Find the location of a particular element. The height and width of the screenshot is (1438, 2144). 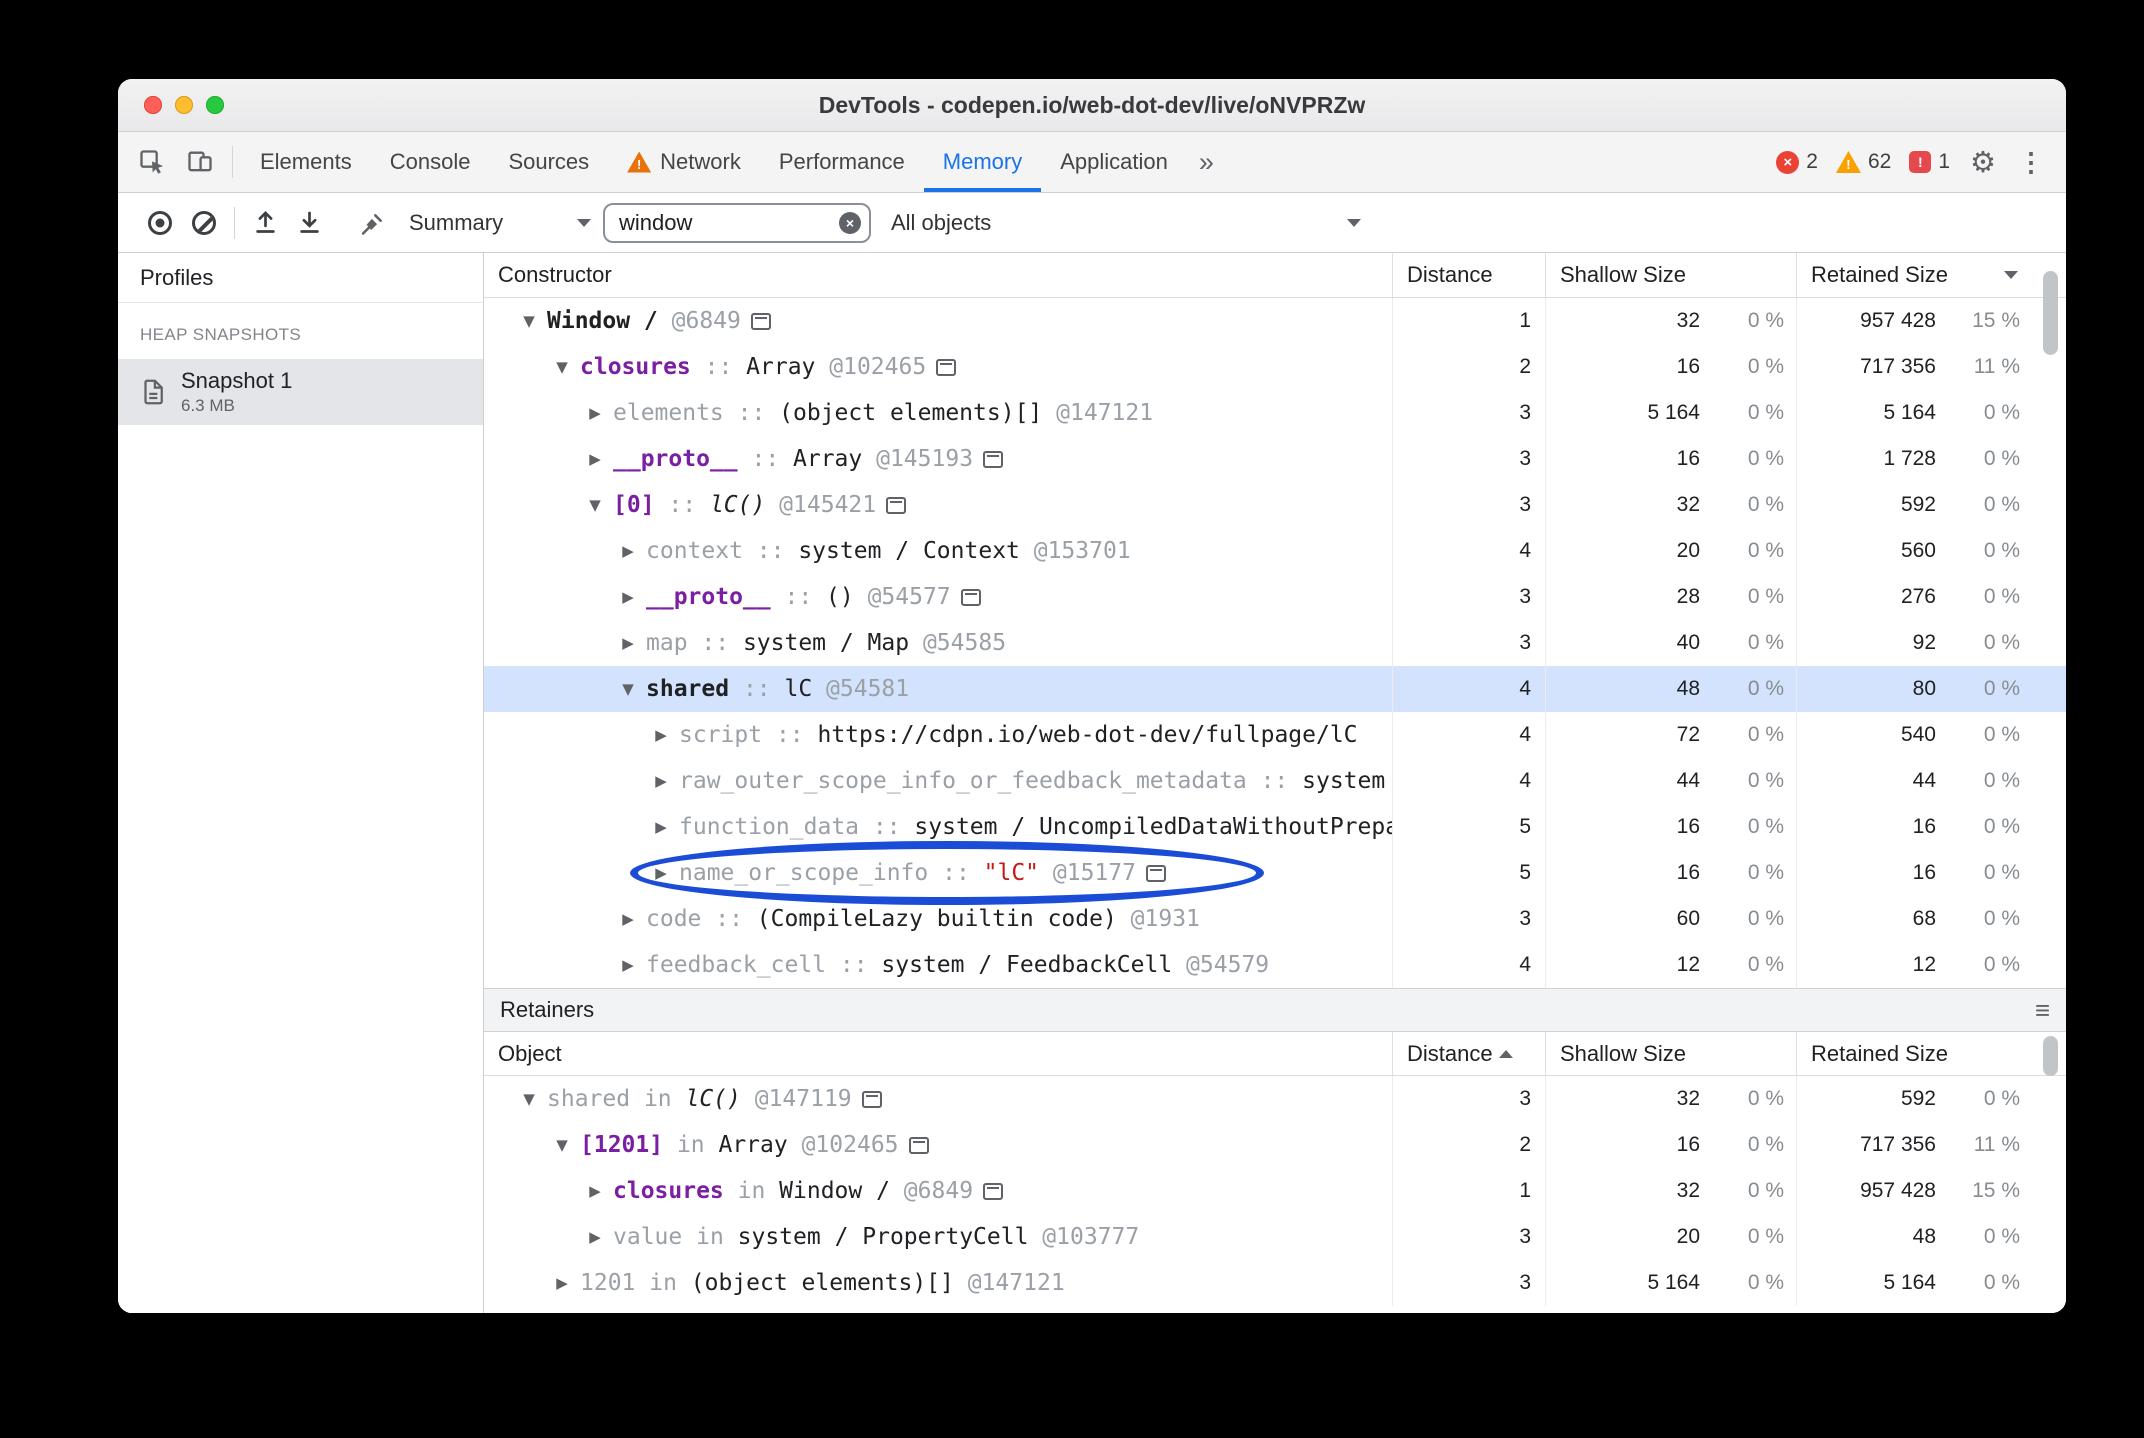

minimize-button is located at coordinates (184, 105).